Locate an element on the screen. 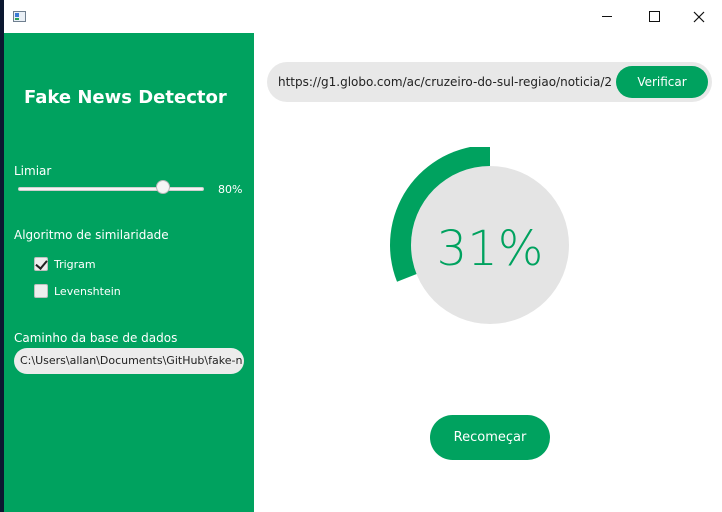  database-path-input: C:\Users\allan\Documents\GitHub\fake-n is located at coordinates (129, 361).